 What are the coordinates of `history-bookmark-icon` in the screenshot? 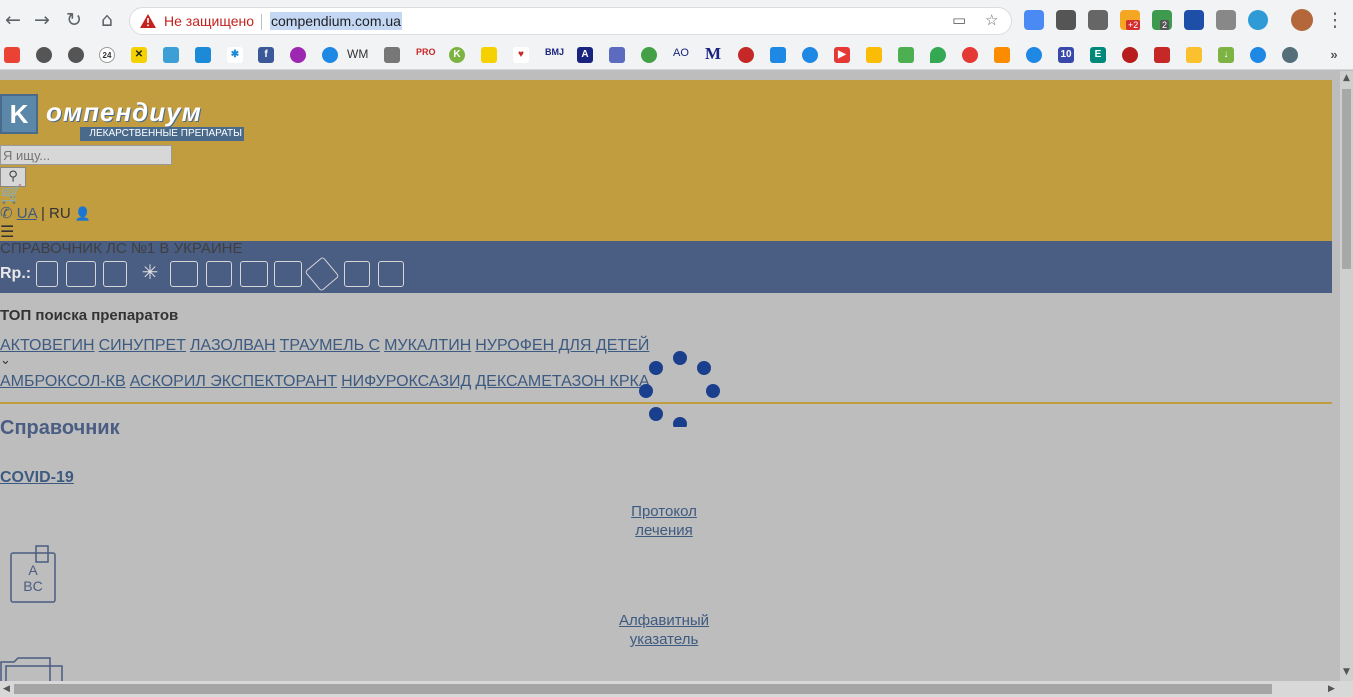 It's located at (1290, 55).